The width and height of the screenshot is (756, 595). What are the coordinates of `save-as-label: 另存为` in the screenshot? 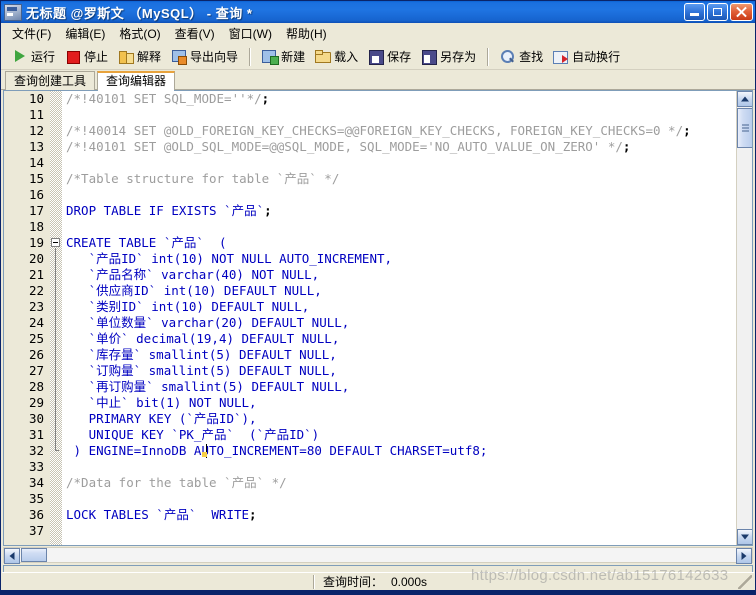 It's located at (458, 57).